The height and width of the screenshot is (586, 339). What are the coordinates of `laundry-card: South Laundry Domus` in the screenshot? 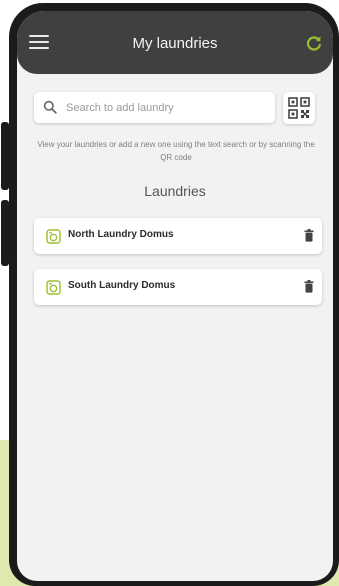 It's located at (178, 287).